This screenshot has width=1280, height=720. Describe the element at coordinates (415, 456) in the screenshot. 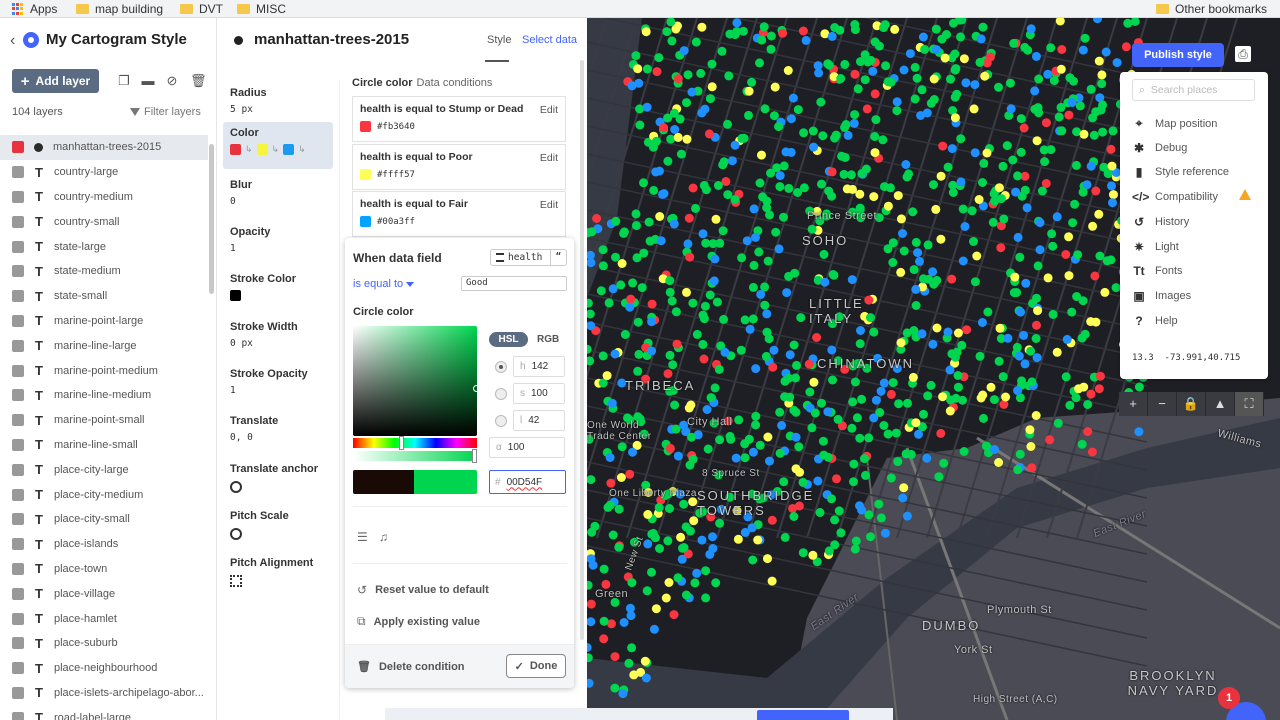

I see `alpha-slider` at that location.